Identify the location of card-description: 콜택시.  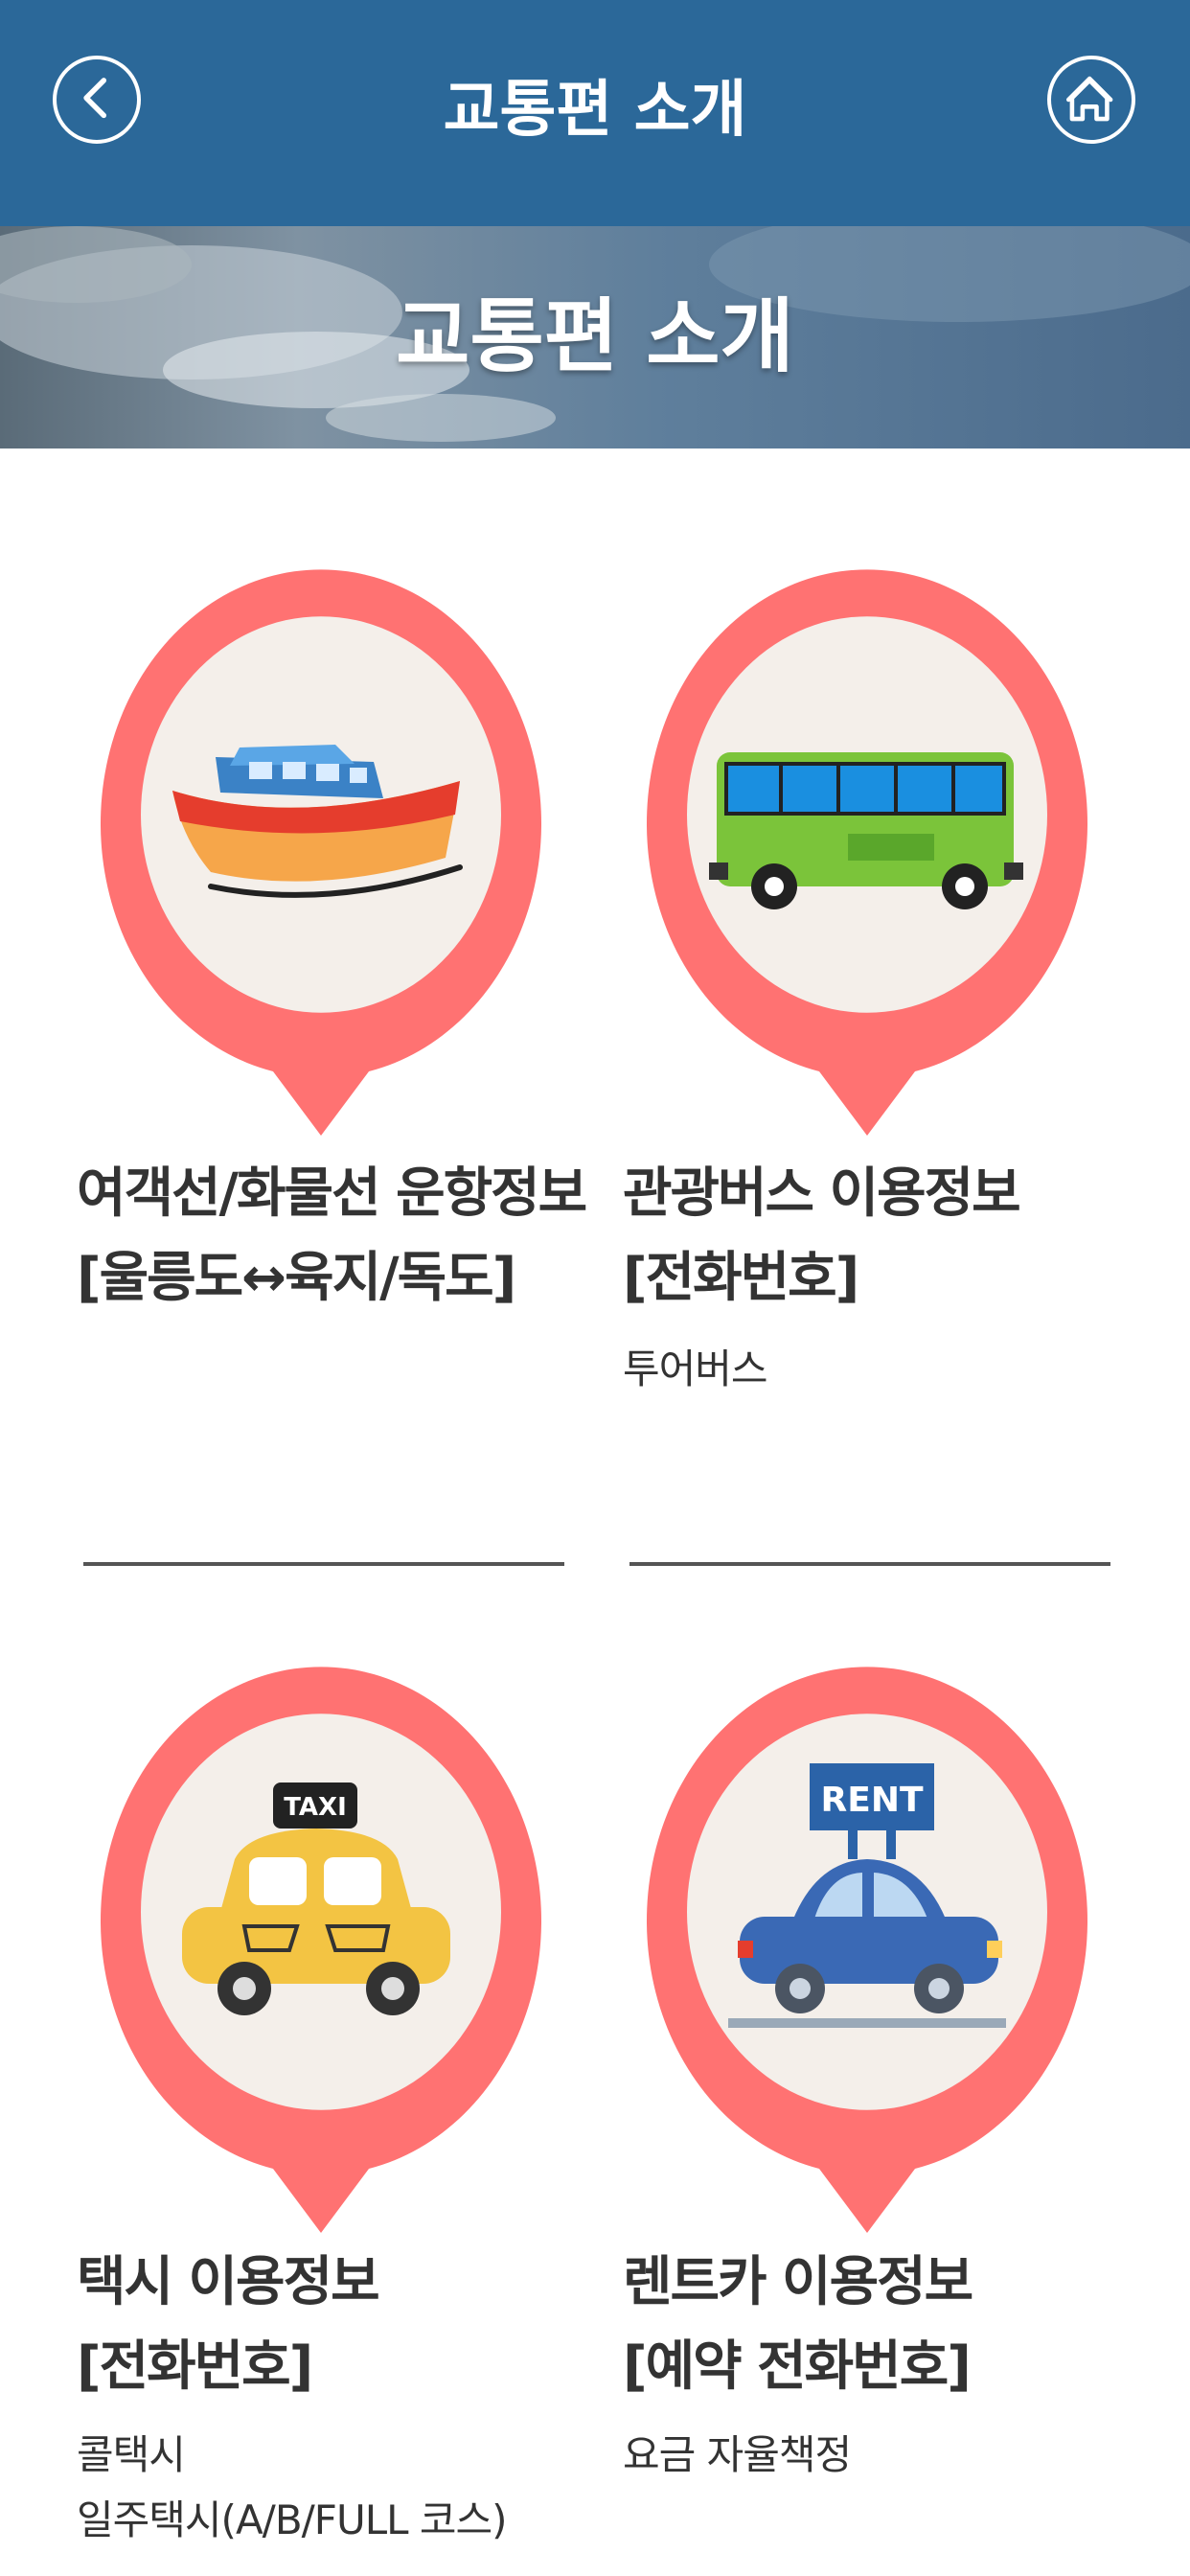
(132, 2454).